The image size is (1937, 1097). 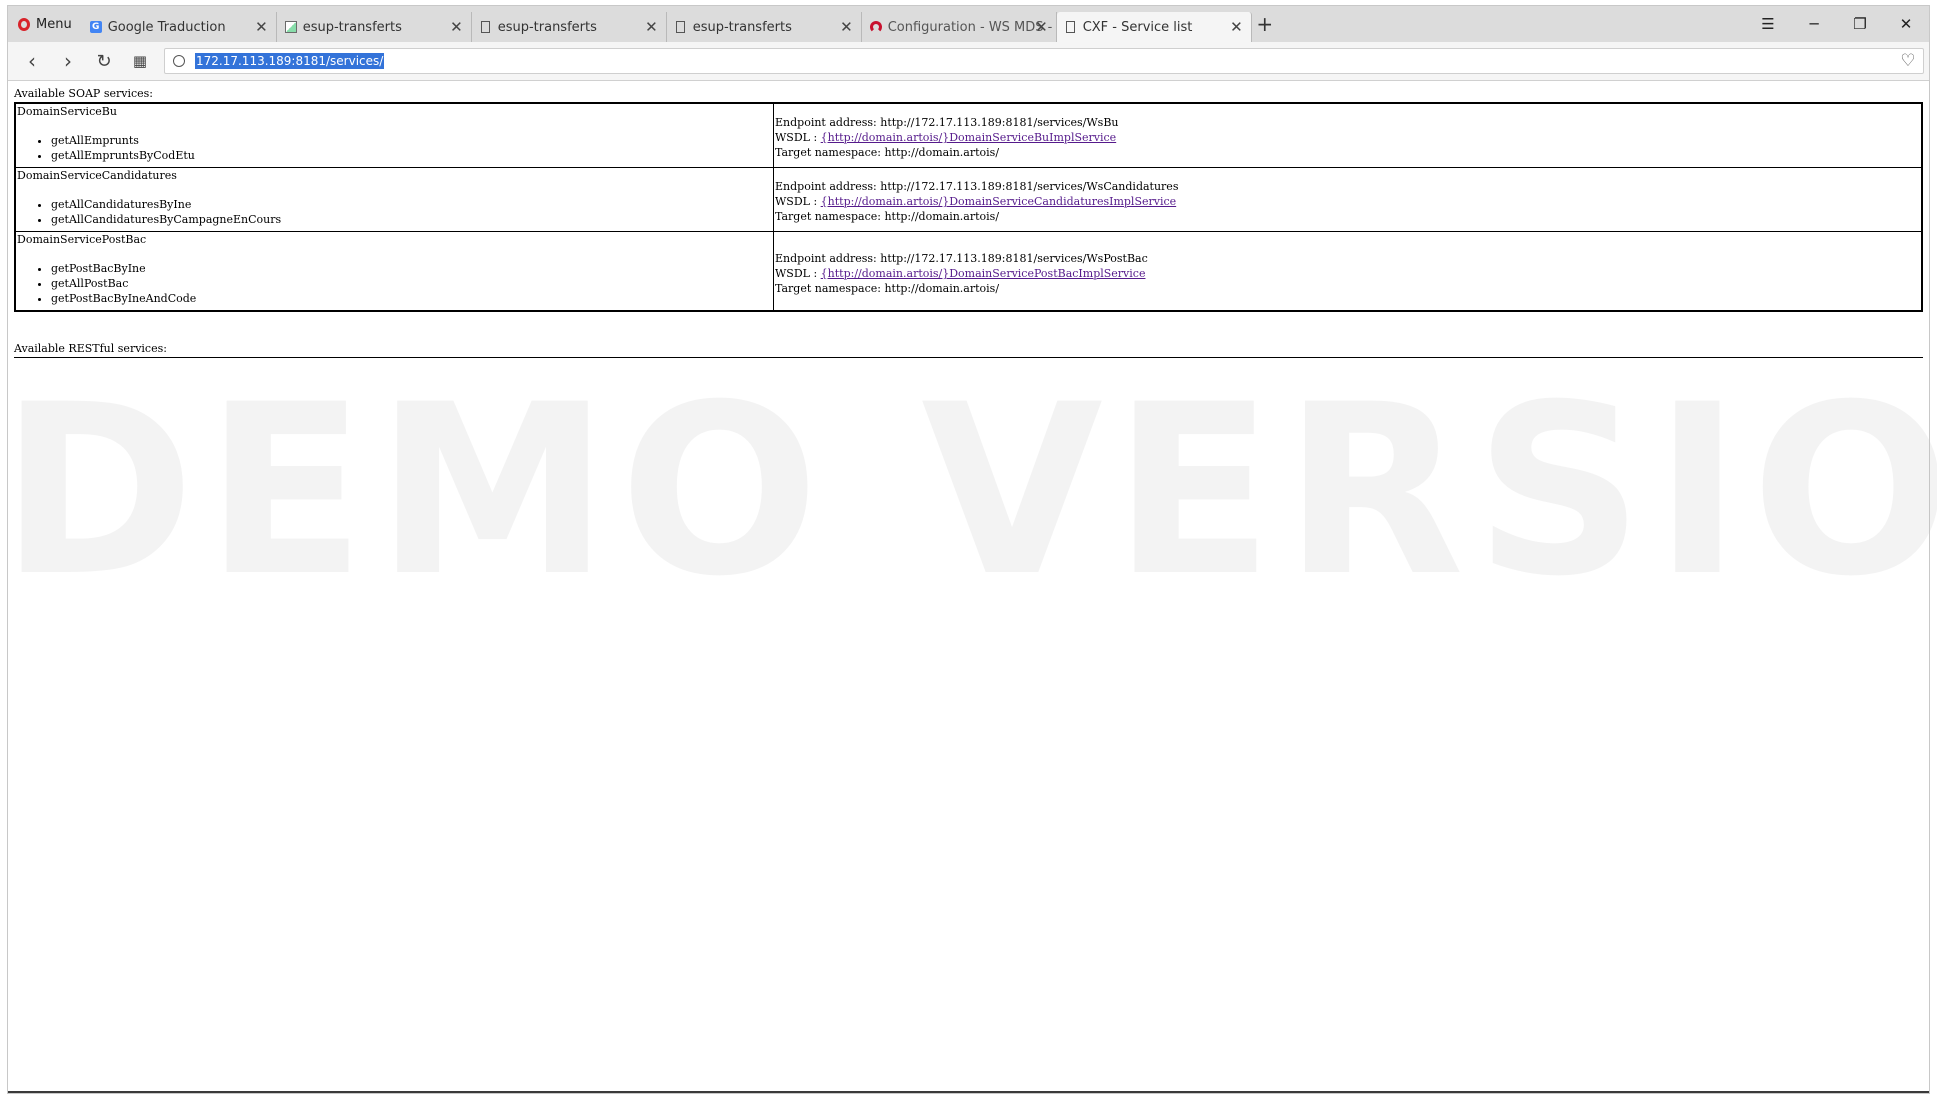 What do you see at coordinates (97, 175) in the screenshot?
I see `service-name: DomainServiceCandidatures` at bounding box center [97, 175].